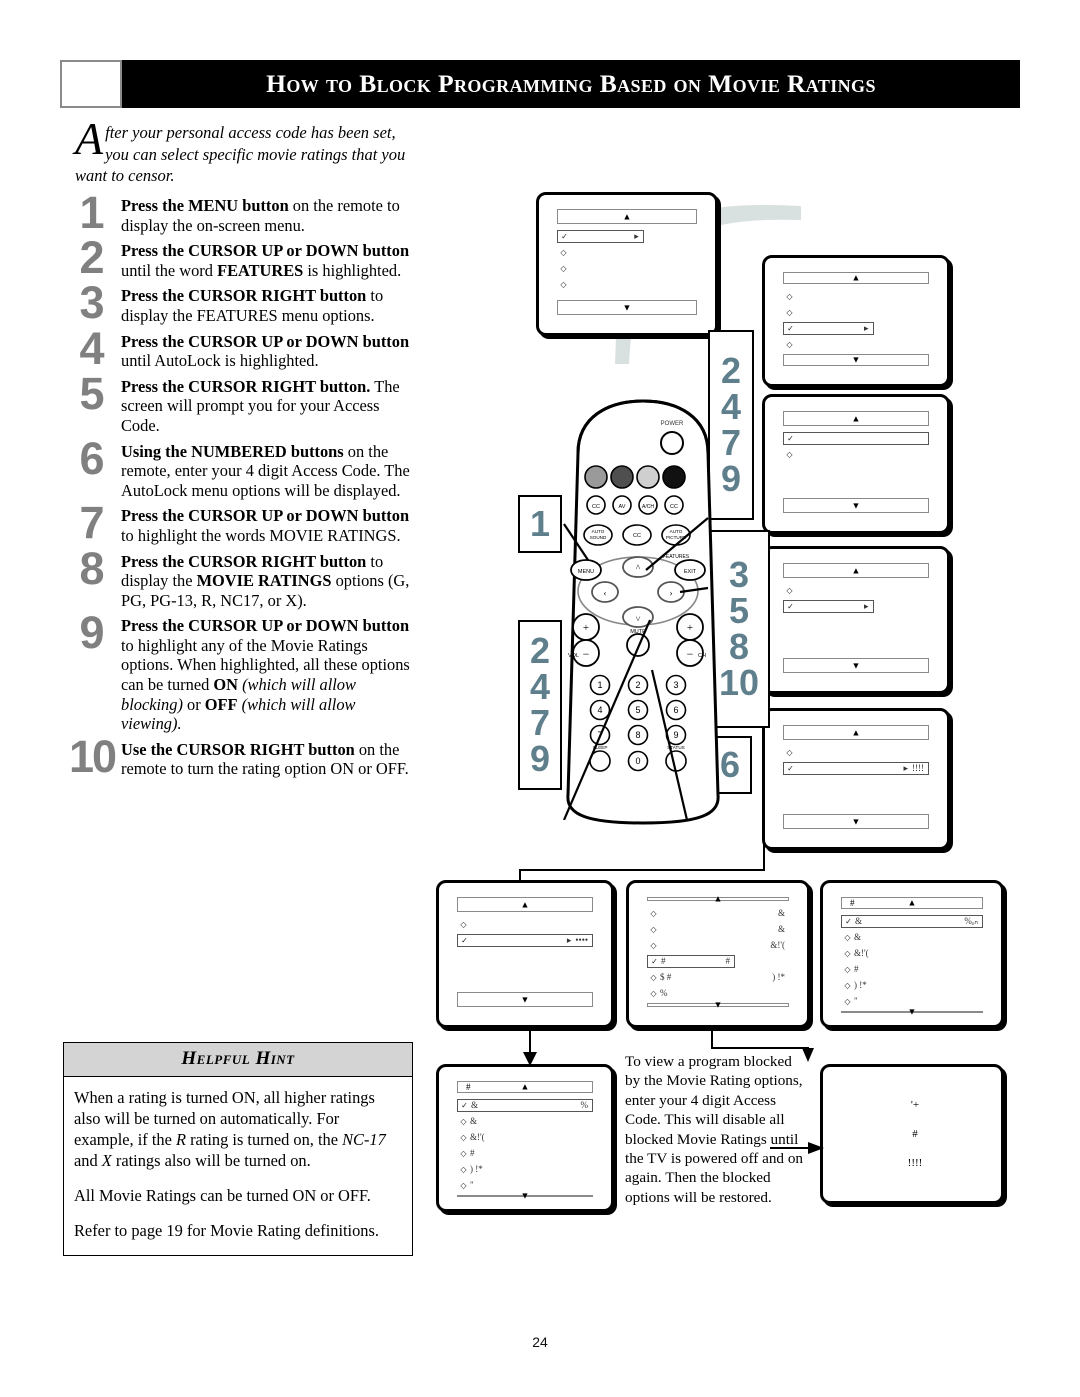 This screenshot has width=1080, height=1397. I want to click on menu-row: ✓ # #, so click(691, 961).